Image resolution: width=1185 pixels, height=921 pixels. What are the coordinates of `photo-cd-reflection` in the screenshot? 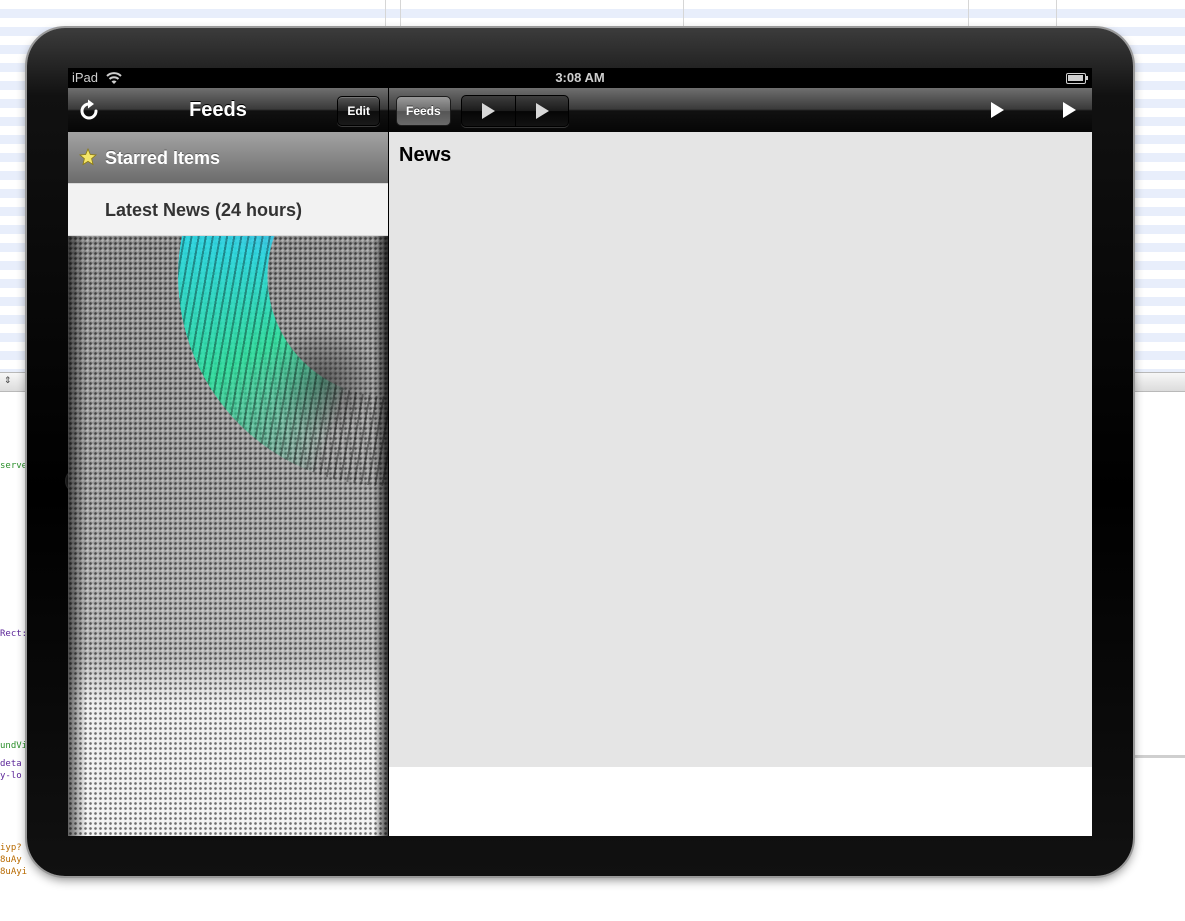 It's located at (283, 361).